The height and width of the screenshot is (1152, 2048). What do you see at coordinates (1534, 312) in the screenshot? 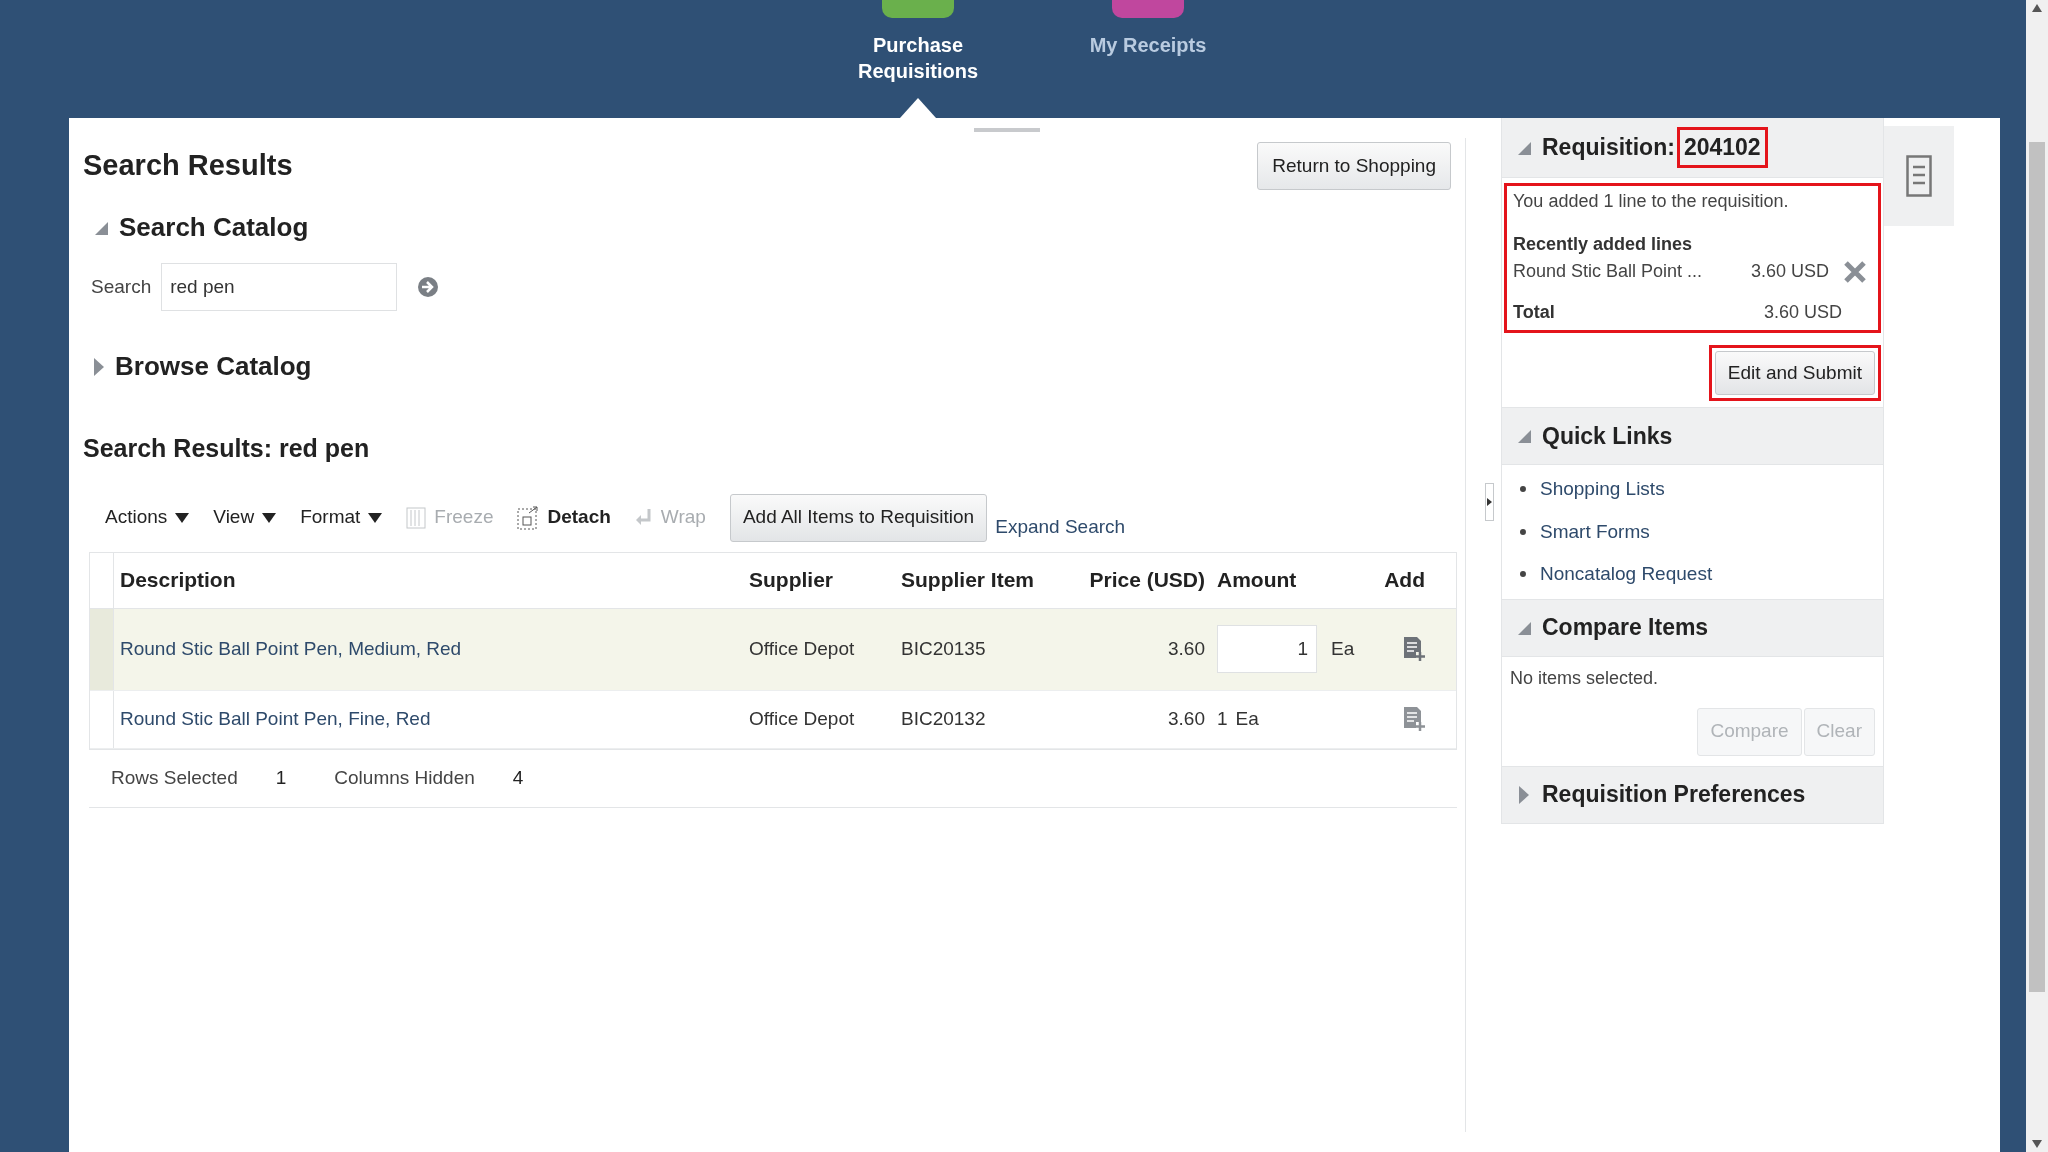
I see `total-label: Total` at bounding box center [1534, 312].